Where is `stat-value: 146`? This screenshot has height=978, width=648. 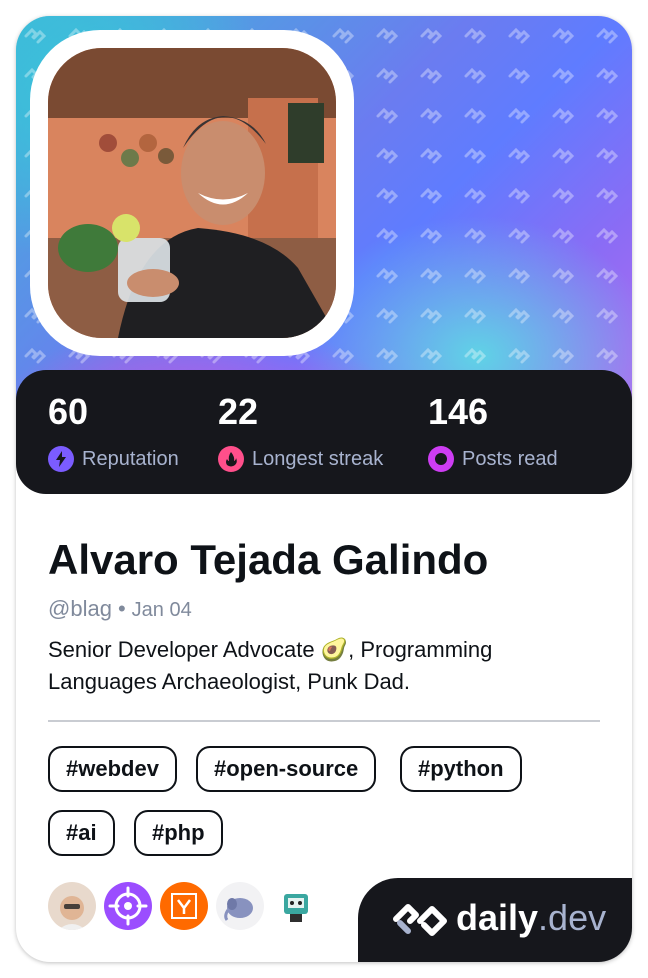 stat-value: 146 is located at coordinates (458, 411).